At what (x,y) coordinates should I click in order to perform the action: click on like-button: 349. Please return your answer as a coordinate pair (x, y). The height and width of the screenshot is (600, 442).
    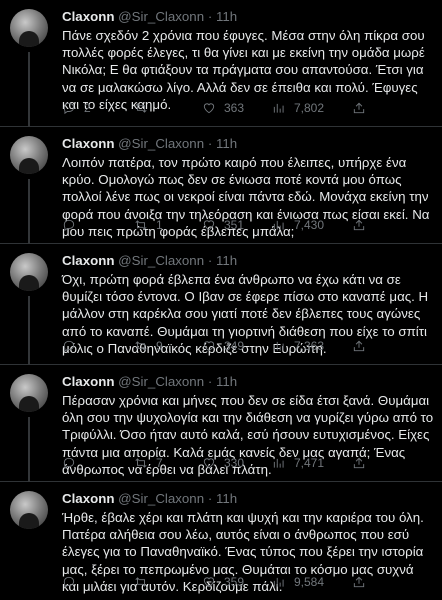
    Looking at the image, I should click on (223, 346).